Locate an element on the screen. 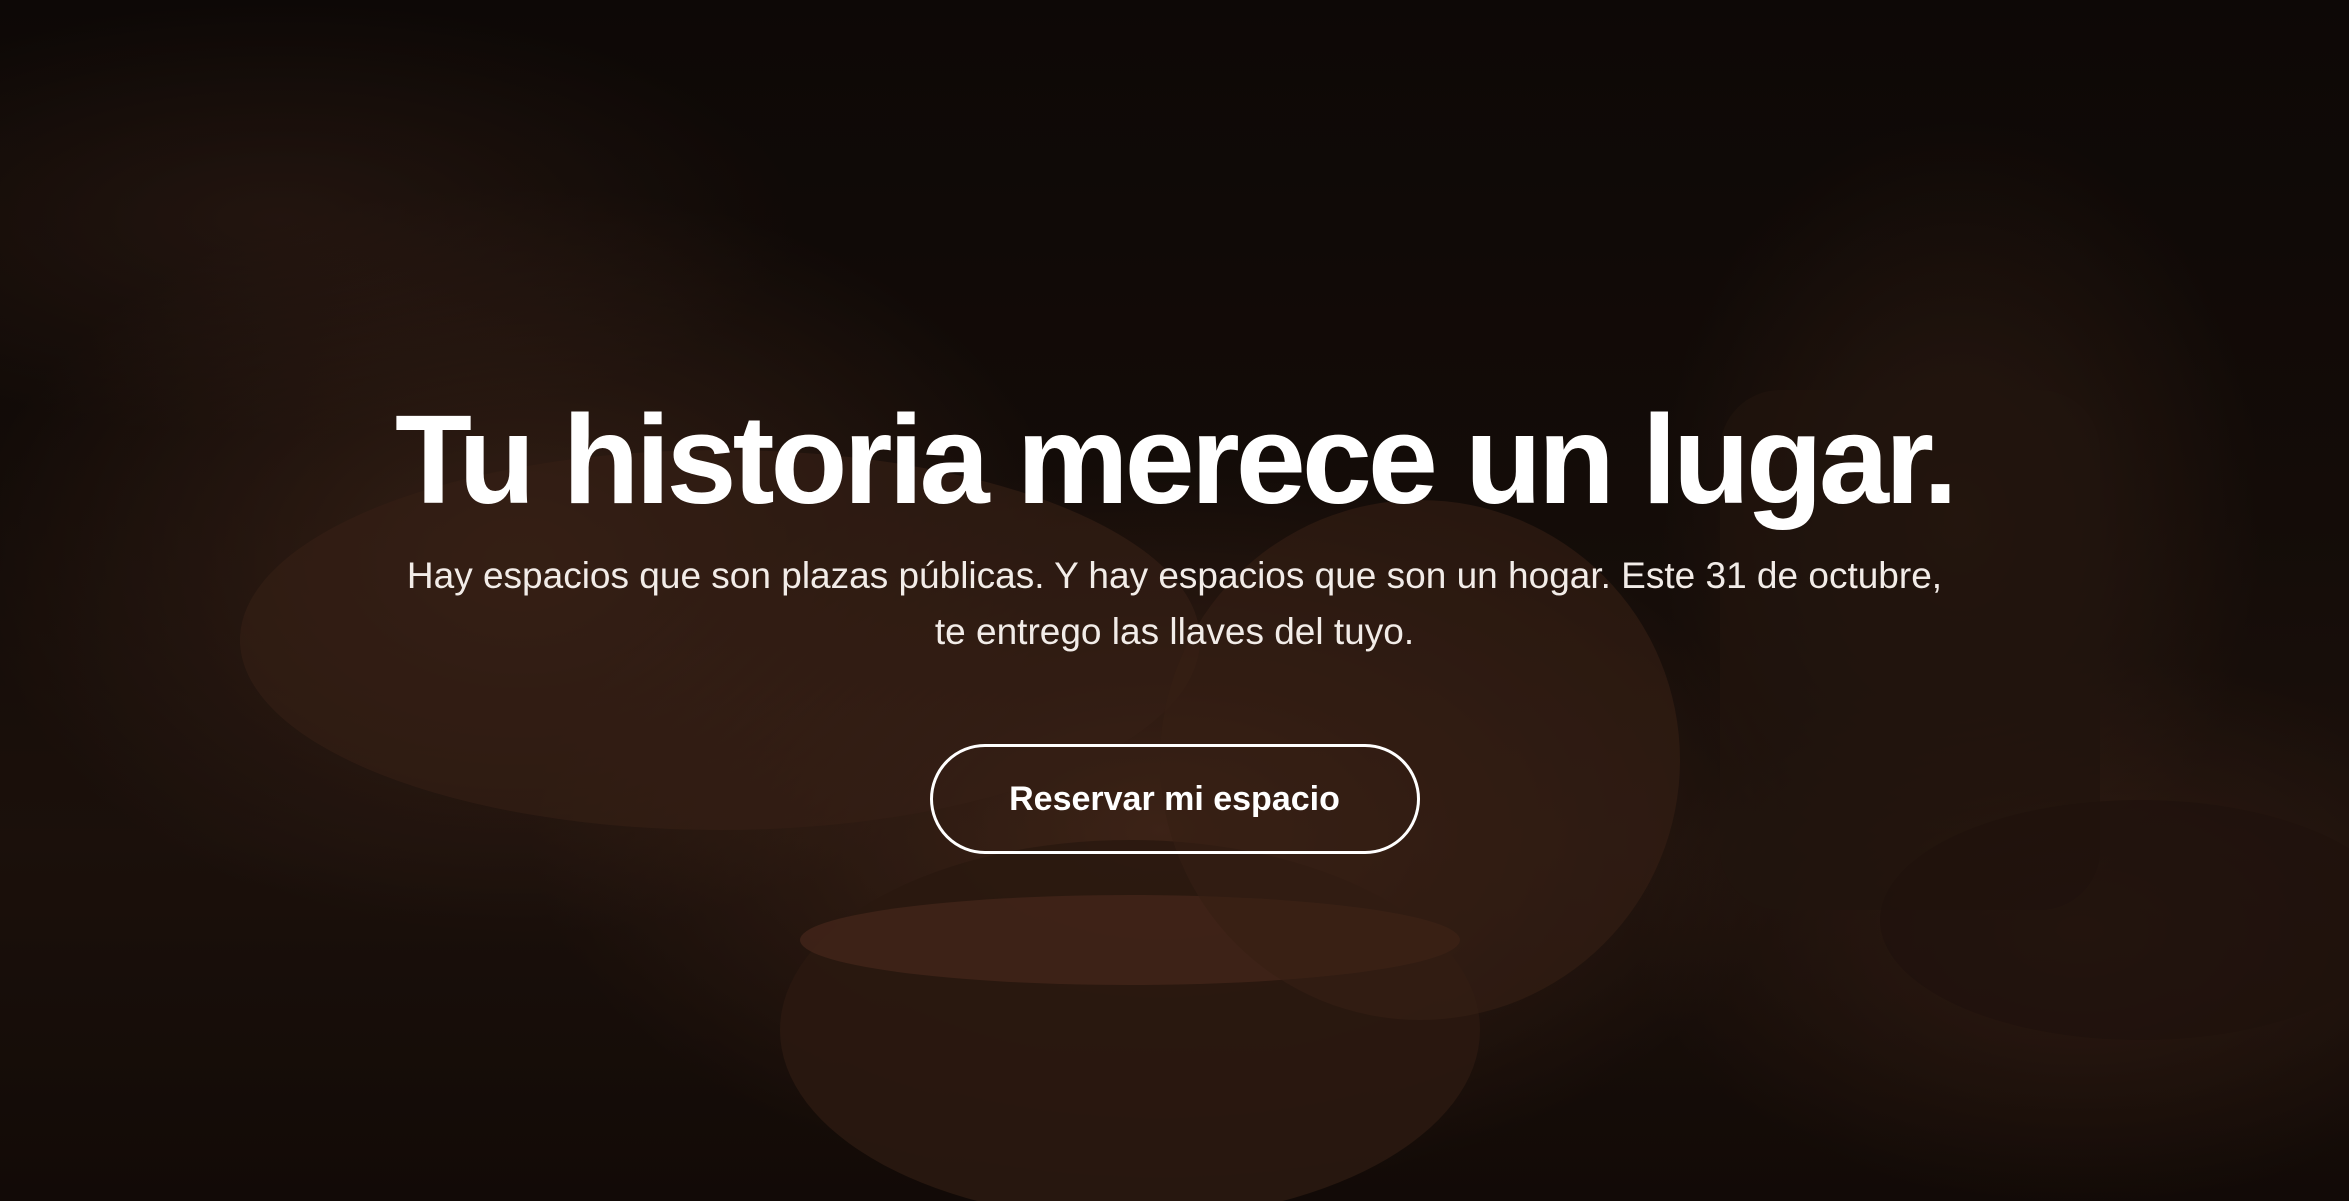 The height and width of the screenshot is (1201, 2349). hero-title: Tu historia merece un lugar. is located at coordinates (1176, 459).